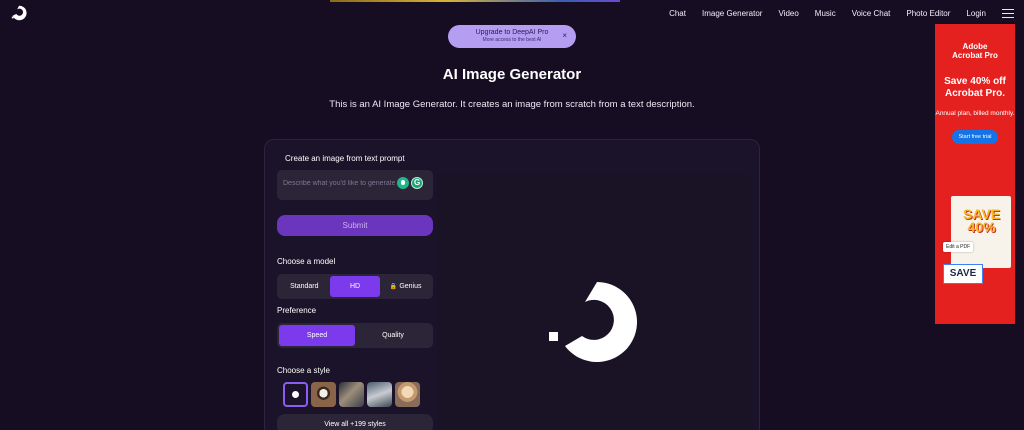 This screenshot has width=1024, height=430. I want to click on ad-artwork: SAVE 40% Edit a PDF SAVE, so click(977, 241).